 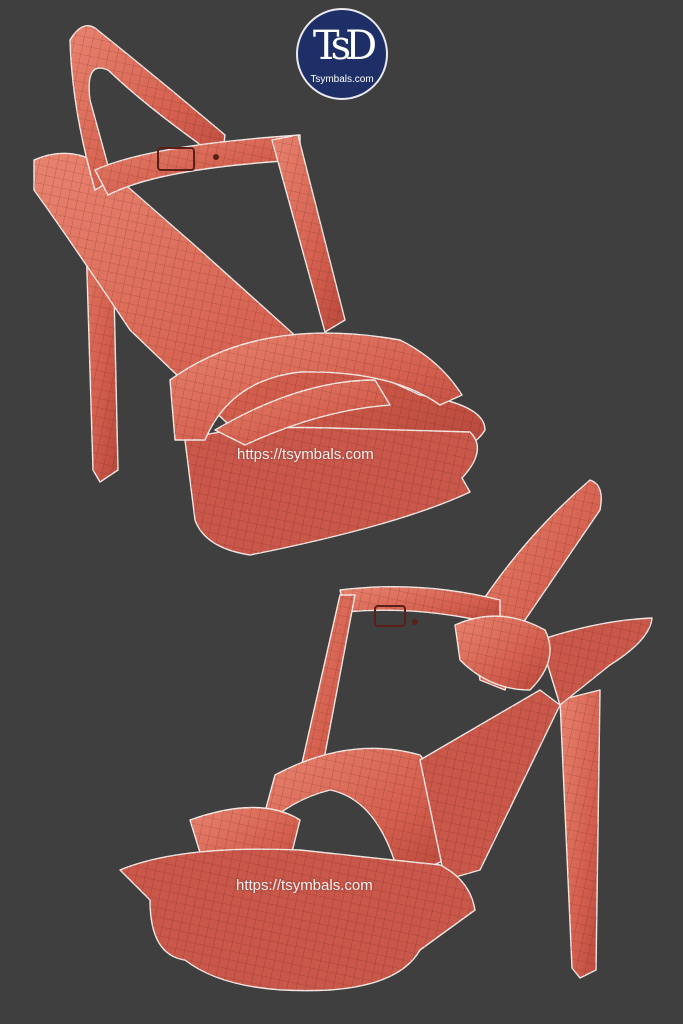 I want to click on logo-monogram: TsD, so click(x=344, y=46).